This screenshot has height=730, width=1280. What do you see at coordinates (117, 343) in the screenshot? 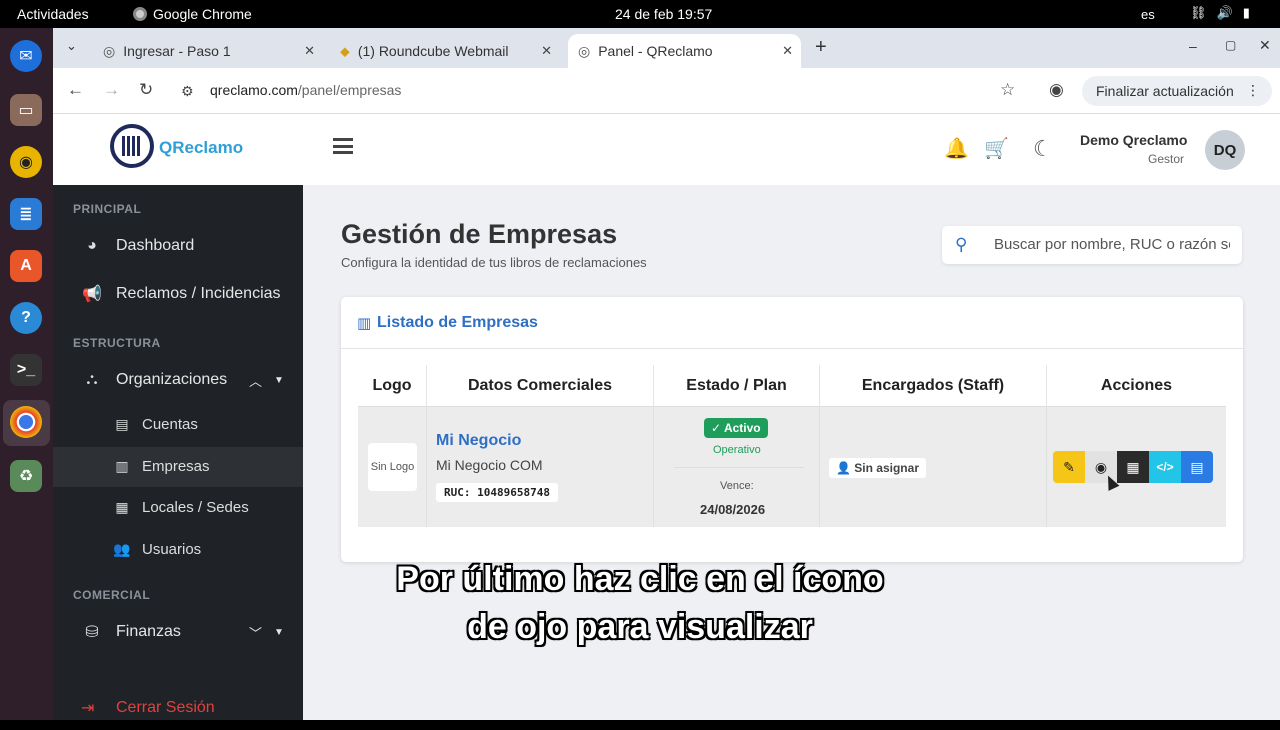
I see `sidebar-section-estructura: ESTRUCTURA` at bounding box center [117, 343].